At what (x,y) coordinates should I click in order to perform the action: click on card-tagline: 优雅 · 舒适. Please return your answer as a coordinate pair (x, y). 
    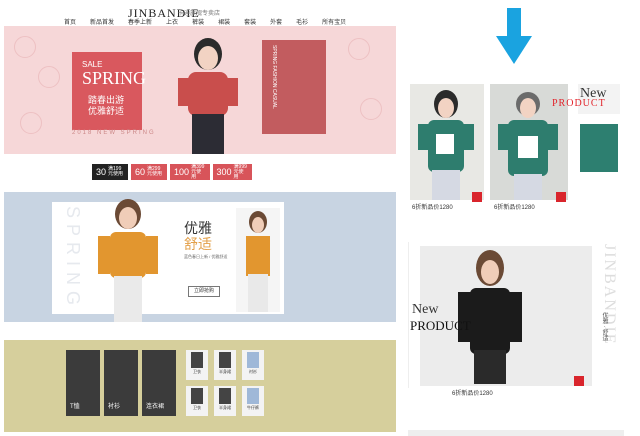
    Looking at the image, I should click on (604, 327).